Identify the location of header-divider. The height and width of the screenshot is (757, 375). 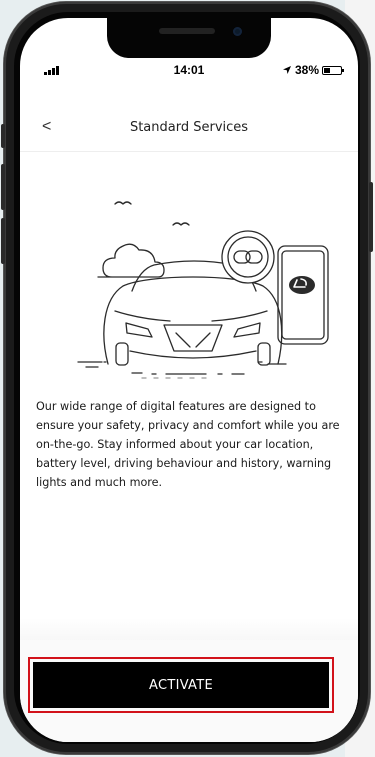
(189, 151).